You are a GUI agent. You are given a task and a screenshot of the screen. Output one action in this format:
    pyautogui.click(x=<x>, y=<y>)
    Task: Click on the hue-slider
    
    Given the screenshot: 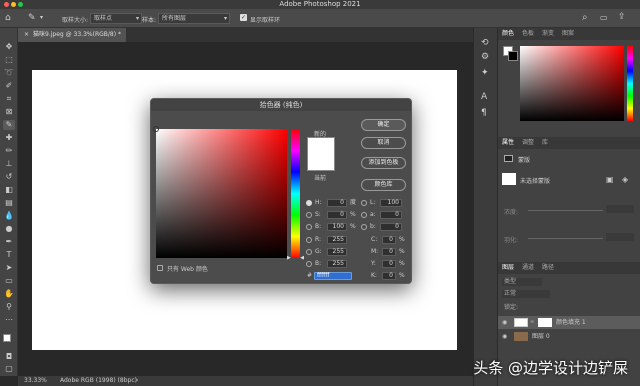 What is the action you would take?
    pyautogui.click(x=630, y=83)
    